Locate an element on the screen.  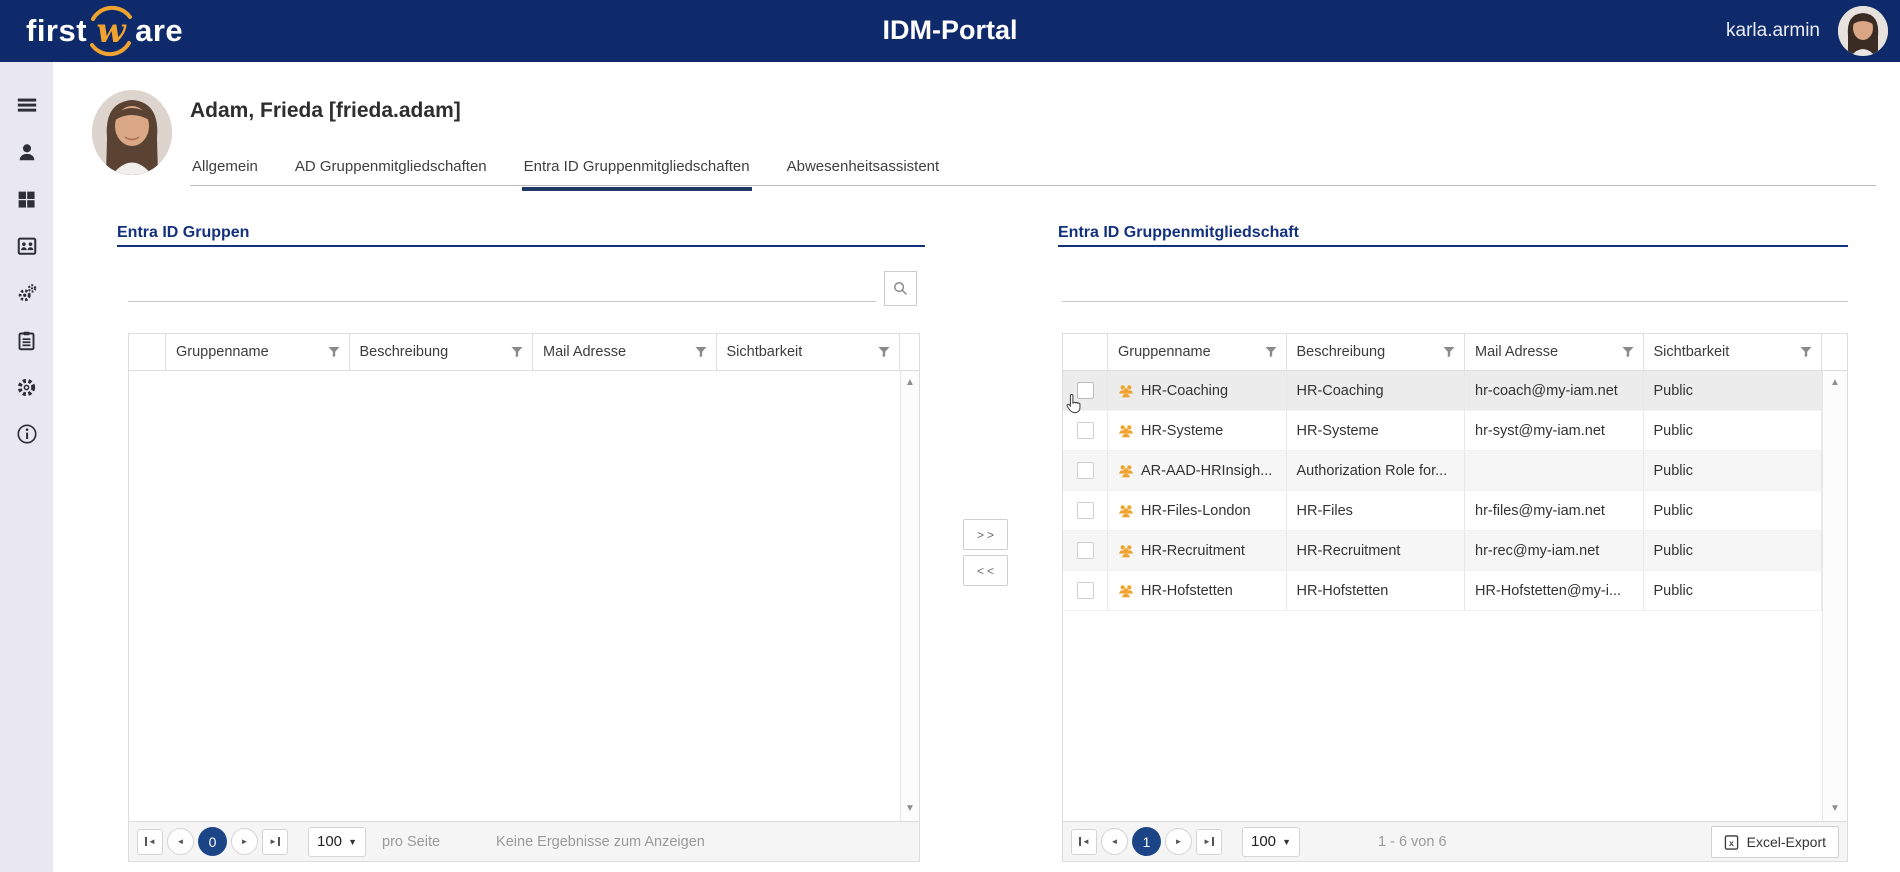
description-cell: HR-Coaching is located at coordinates (1376, 390).